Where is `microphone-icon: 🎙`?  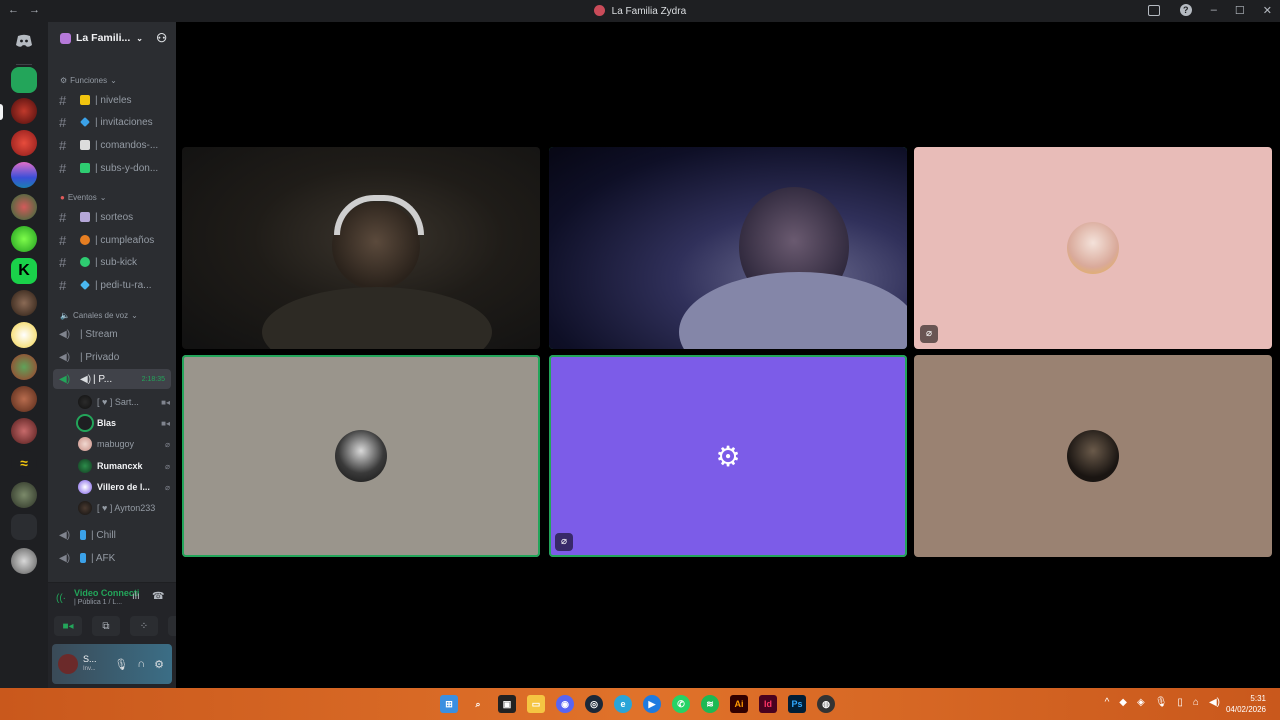 microphone-icon: 🎙 is located at coordinates (121, 664).